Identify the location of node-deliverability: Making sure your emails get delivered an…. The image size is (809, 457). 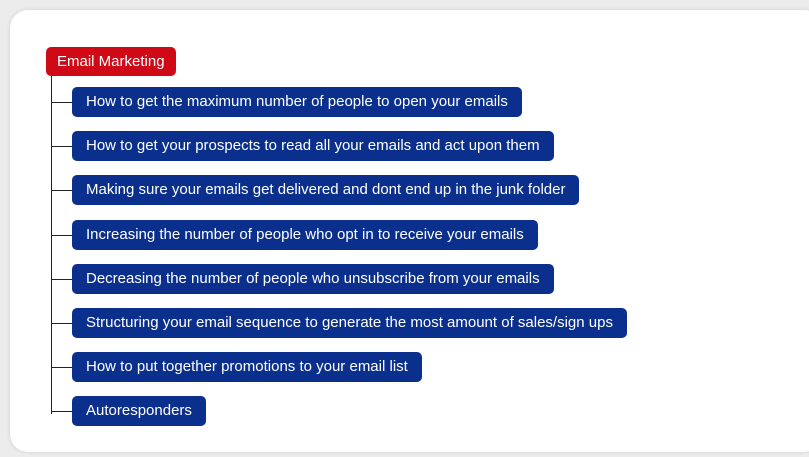
(326, 190).